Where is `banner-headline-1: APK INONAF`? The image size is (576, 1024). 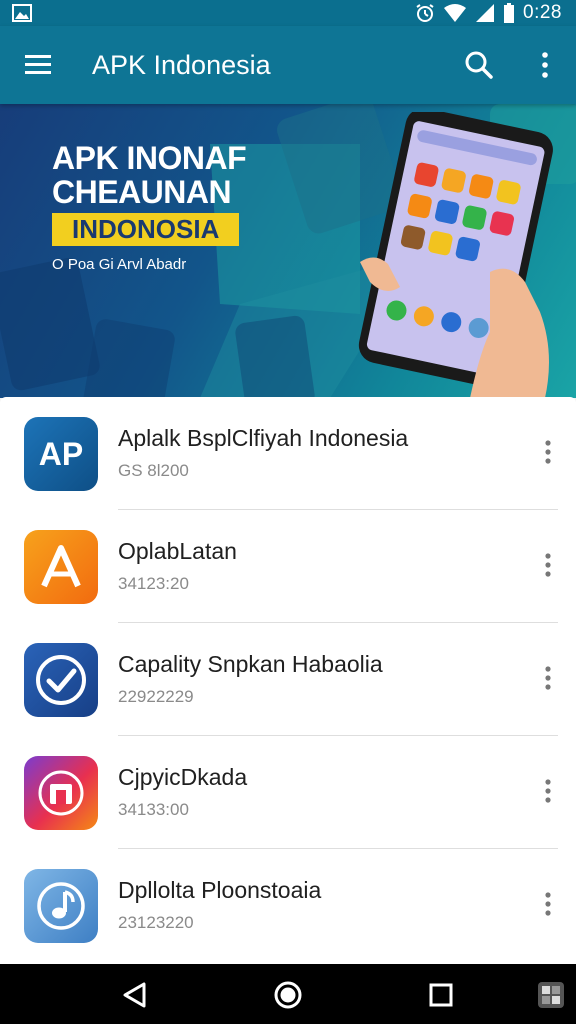 banner-headline-1: APK INONAF is located at coordinates (149, 158).